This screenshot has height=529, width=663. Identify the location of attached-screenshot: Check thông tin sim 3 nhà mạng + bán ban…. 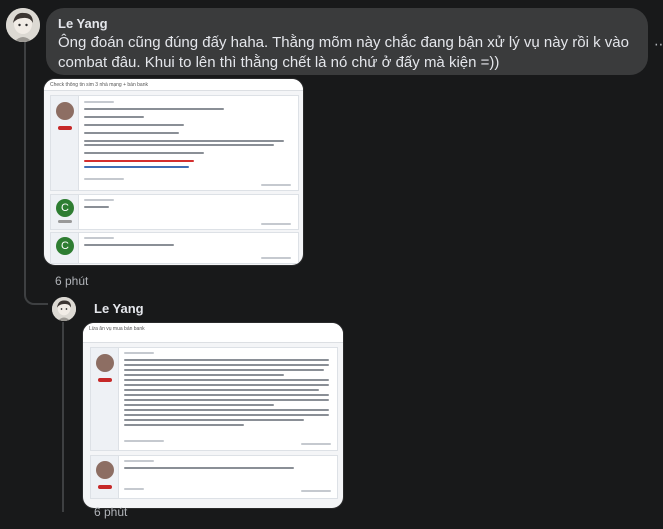
(173, 172).